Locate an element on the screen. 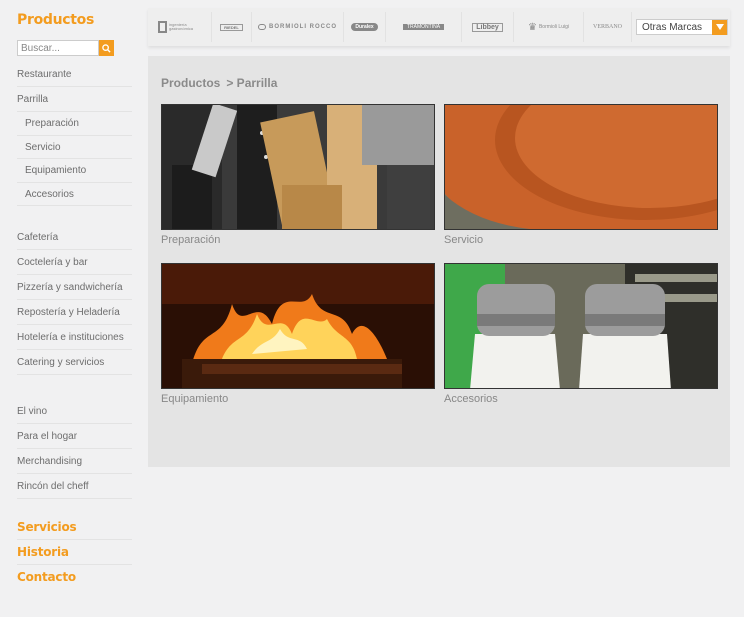  nav-link-historia: Historia is located at coordinates (74, 552).